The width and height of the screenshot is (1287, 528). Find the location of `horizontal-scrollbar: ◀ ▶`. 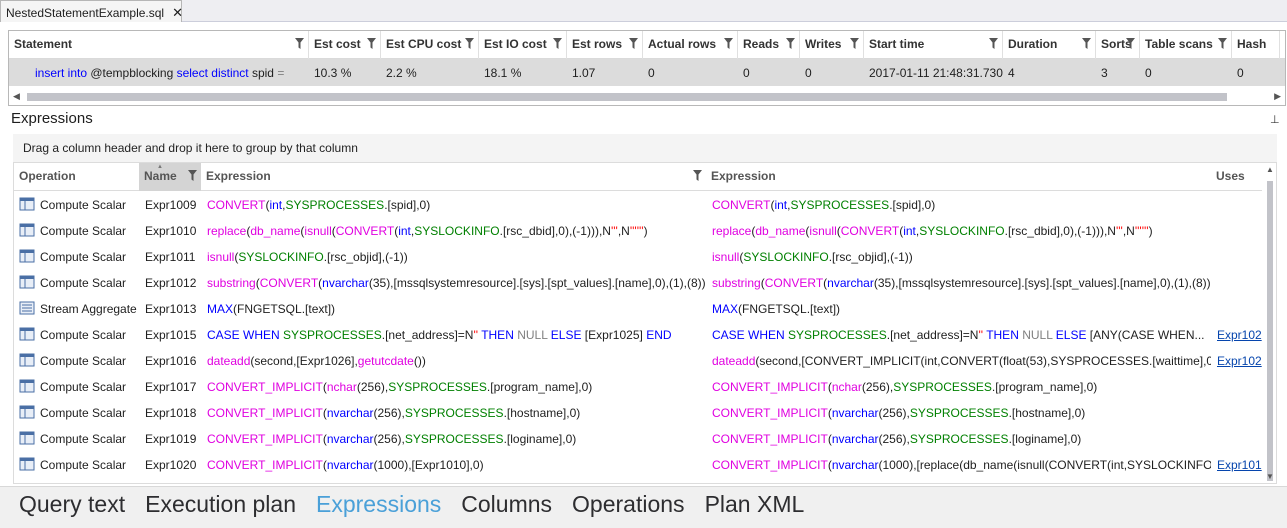

horizontal-scrollbar: ◀ ▶ is located at coordinates (647, 97).